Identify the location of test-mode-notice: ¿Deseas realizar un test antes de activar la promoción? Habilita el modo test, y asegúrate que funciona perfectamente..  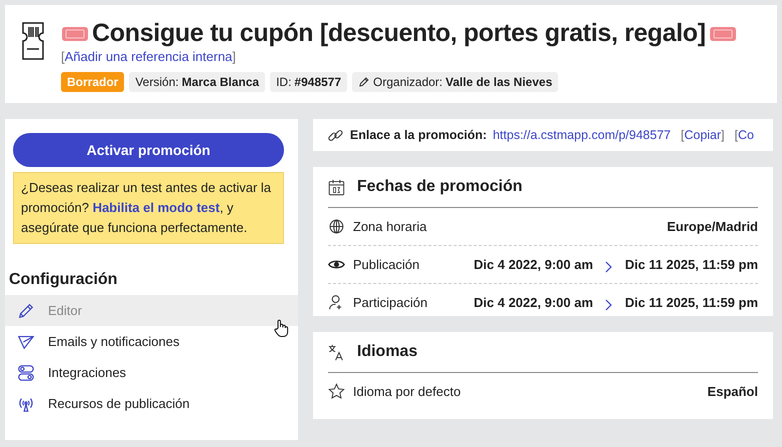
(148, 208).